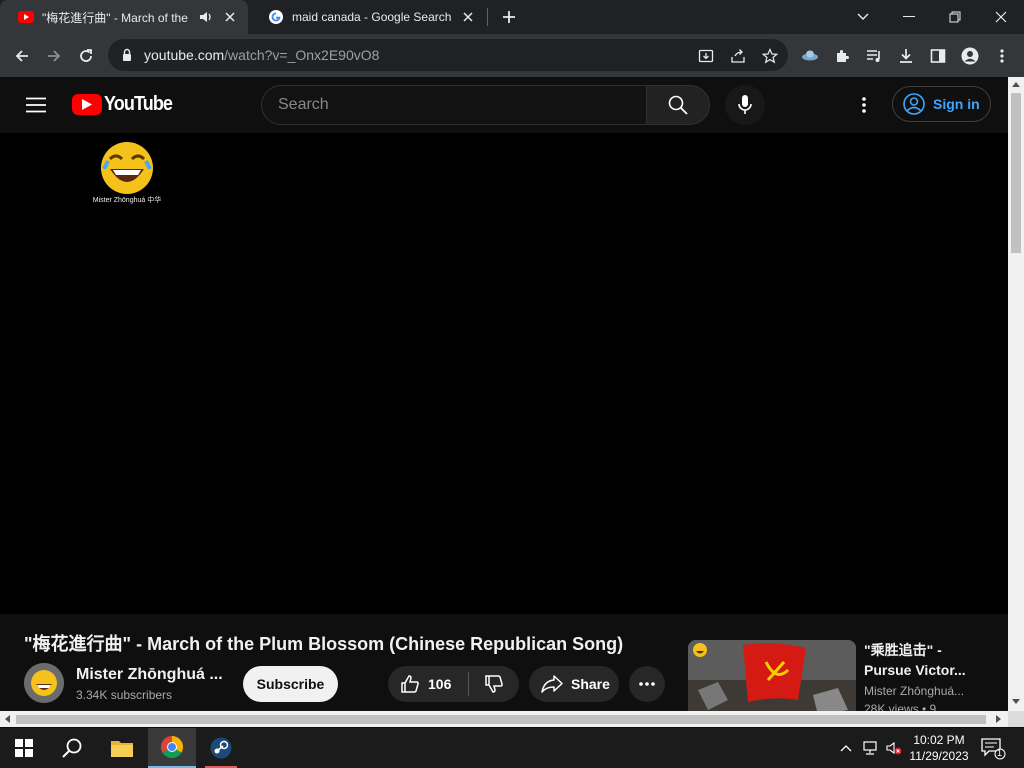 This screenshot has width=1024, height=768. What do you see at coordinates (1000, 753) in the screenshot?
I see `notification-count: 1` at bounding box center [1000, 753].